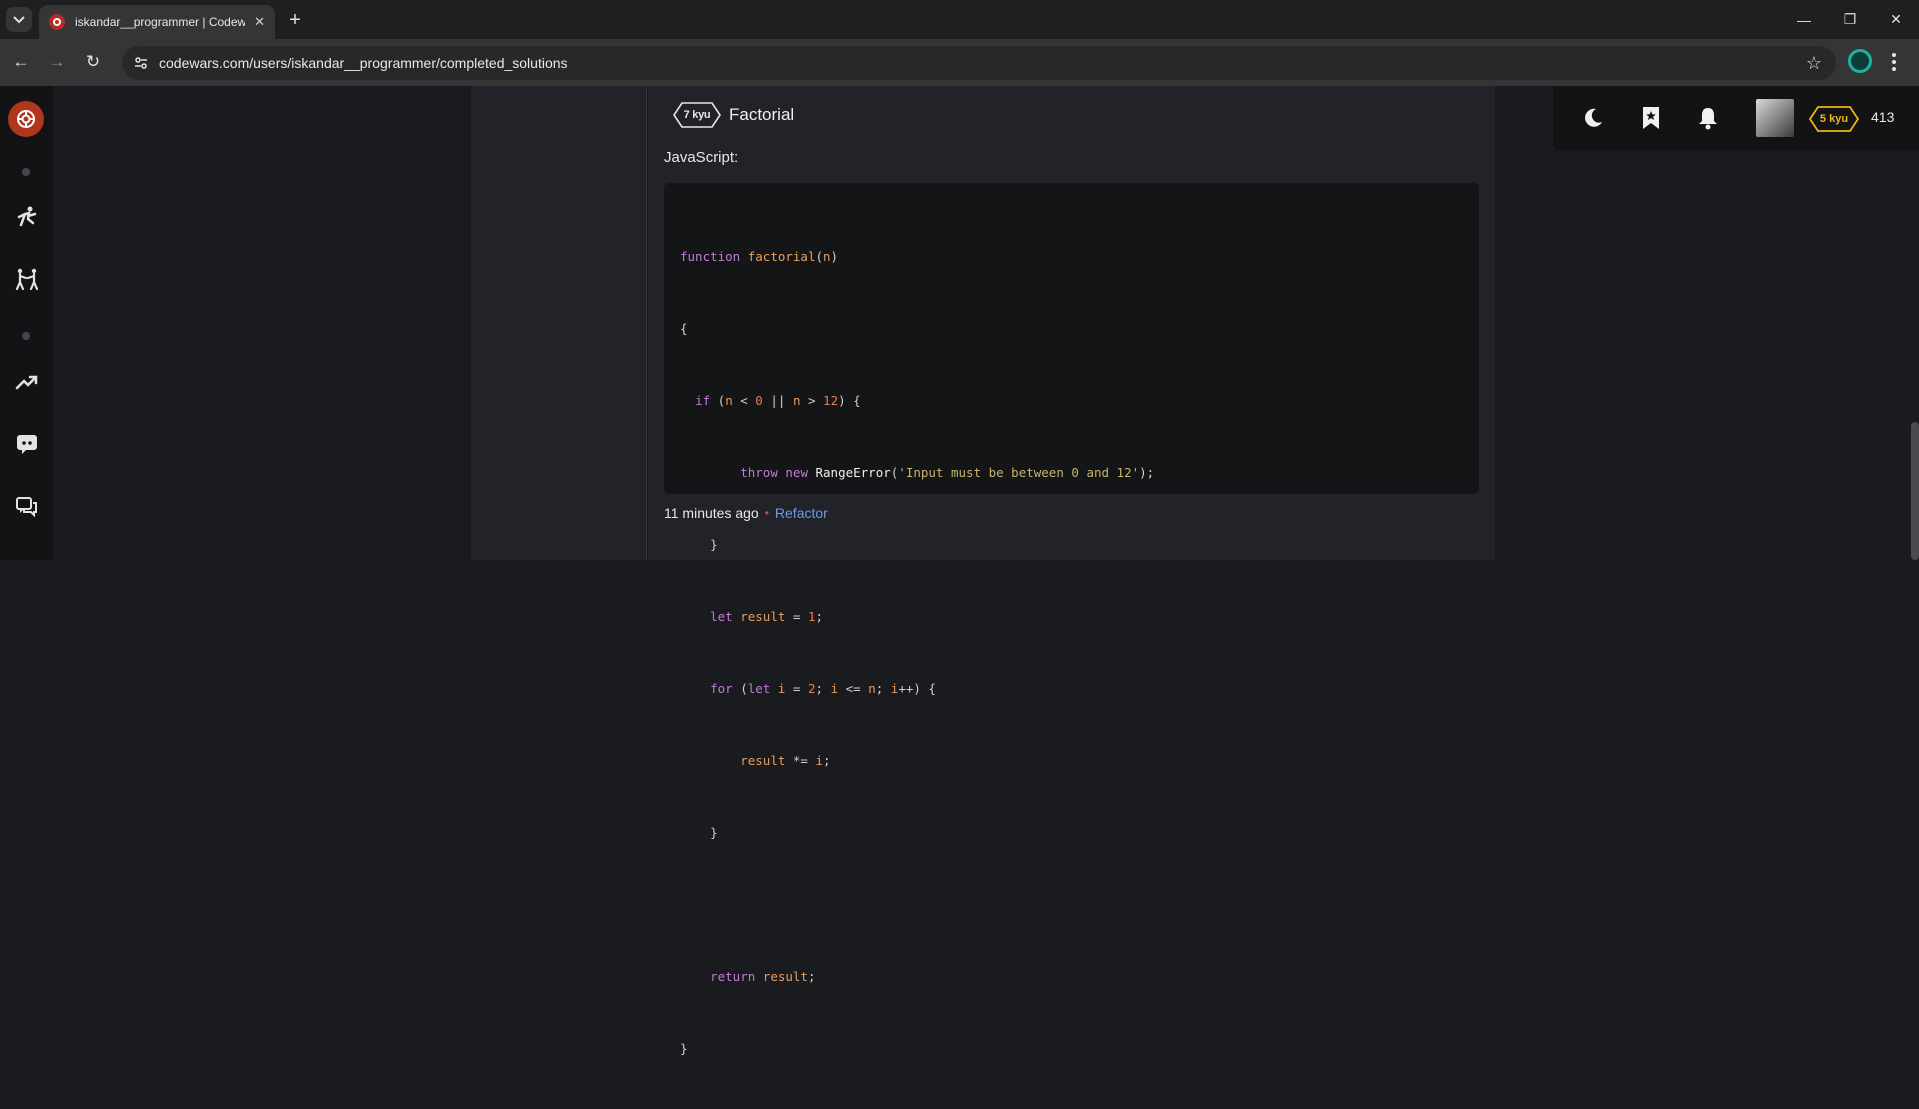 The width and height of the screenshot is (1919, 1109). I want to click on codewars-sidebar, so click(26, 323).